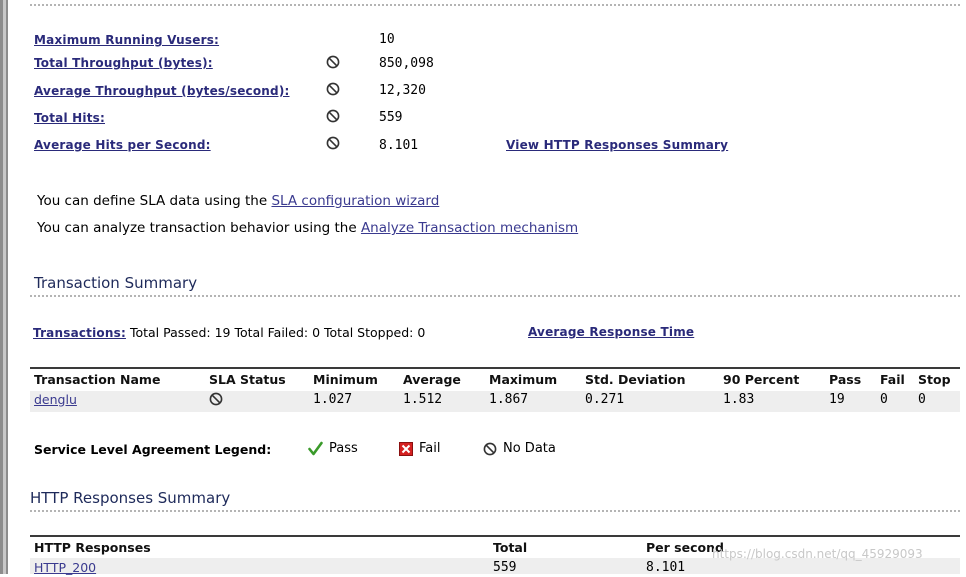 This screenshot has width=966, height=577. Describe the element at coordinates (406, 448) in the screenshot. I see `fail-x-icon` at that location.